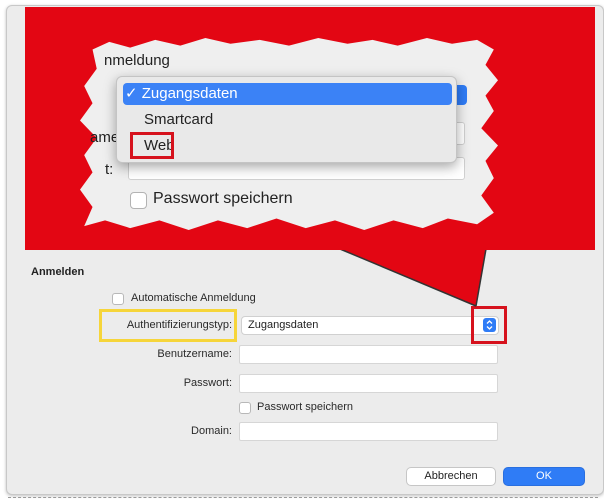 The width and height of the screenshot is (604, 504). What do you see at coordinates (207, 383) in the screenshot?
I see `password-label: Passwort:` at bounding box center [207, 383].